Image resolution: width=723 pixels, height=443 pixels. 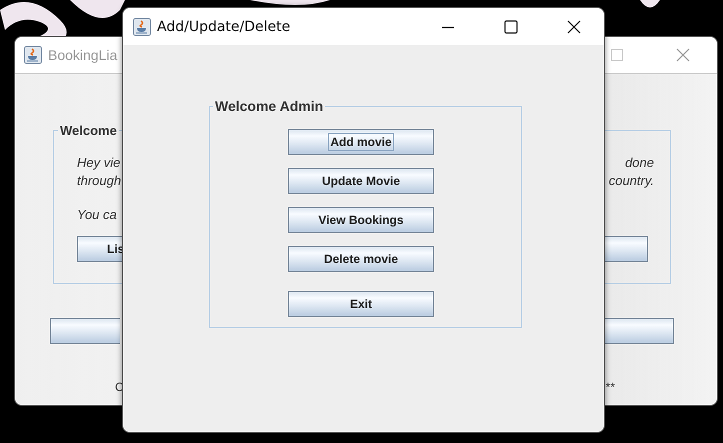 I want to click on window-title: BookingLia, so click(x=83, y=55).